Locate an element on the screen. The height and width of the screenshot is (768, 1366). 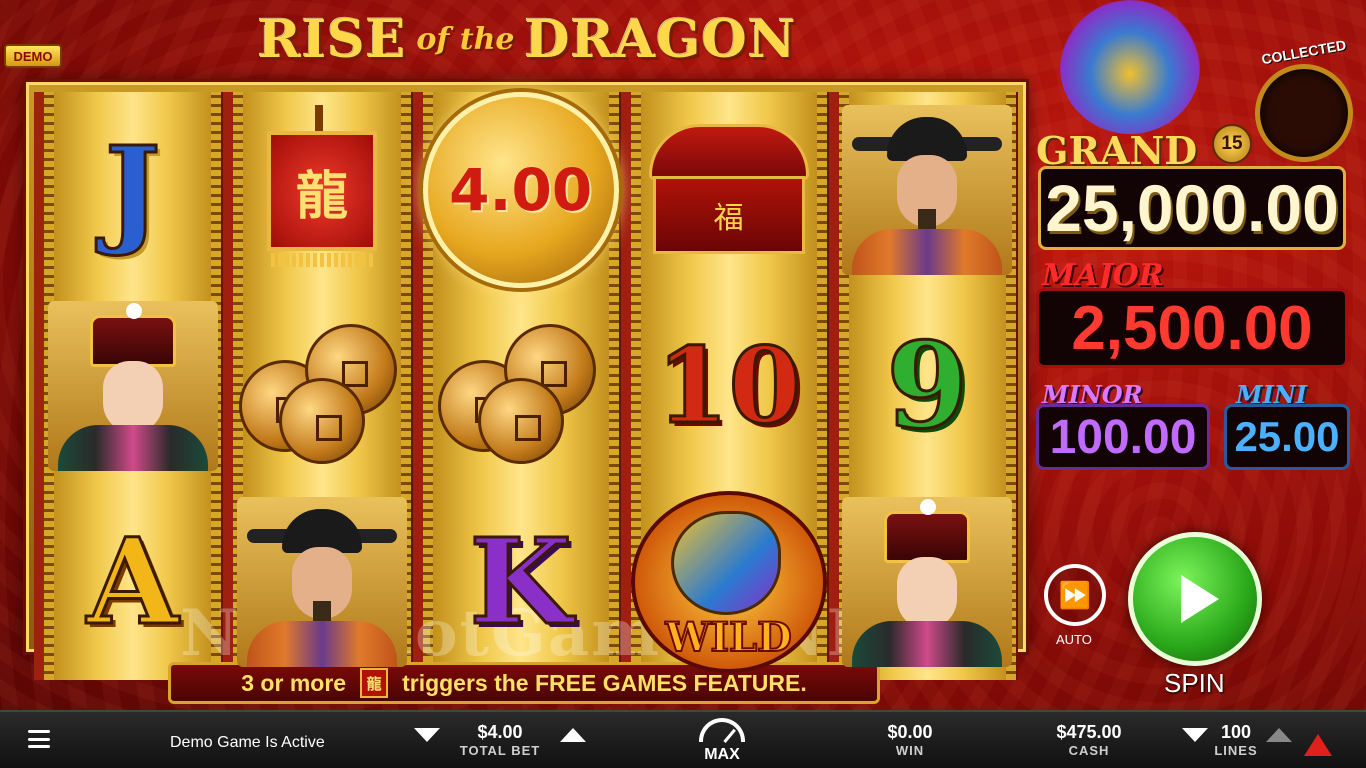
total-bet-label: TOTAL BET is located at coordinates (500, 750).